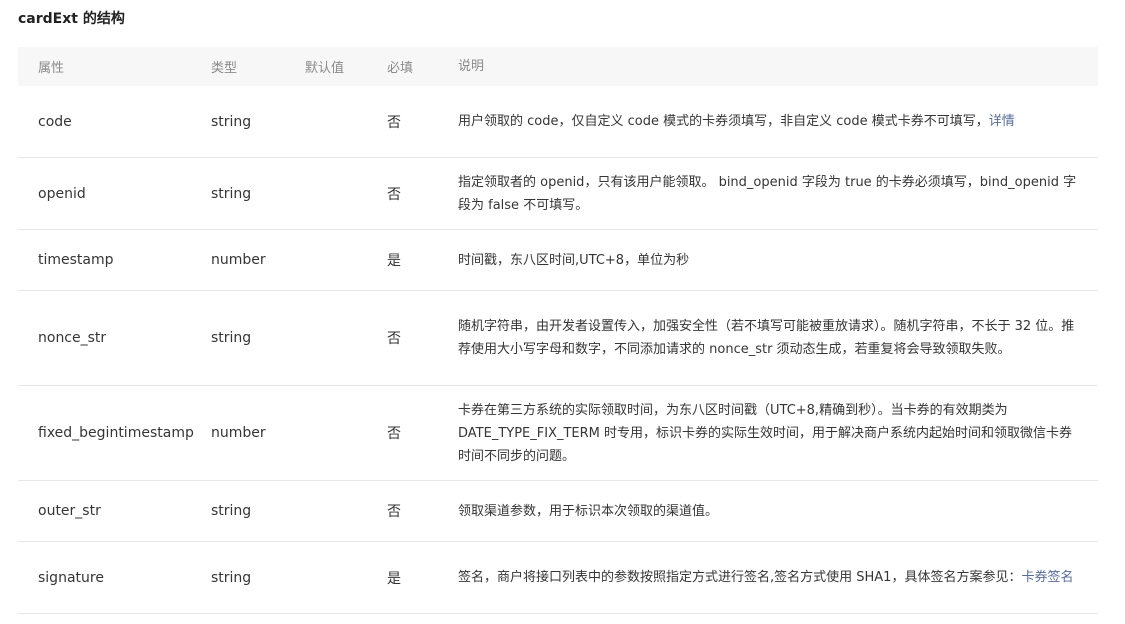  Describe the element at coordinates (588, 511) in the screenshot. I see `cell-desc-text: 领取渠道参数，用于标识本次领取的渠道值。` at that location.